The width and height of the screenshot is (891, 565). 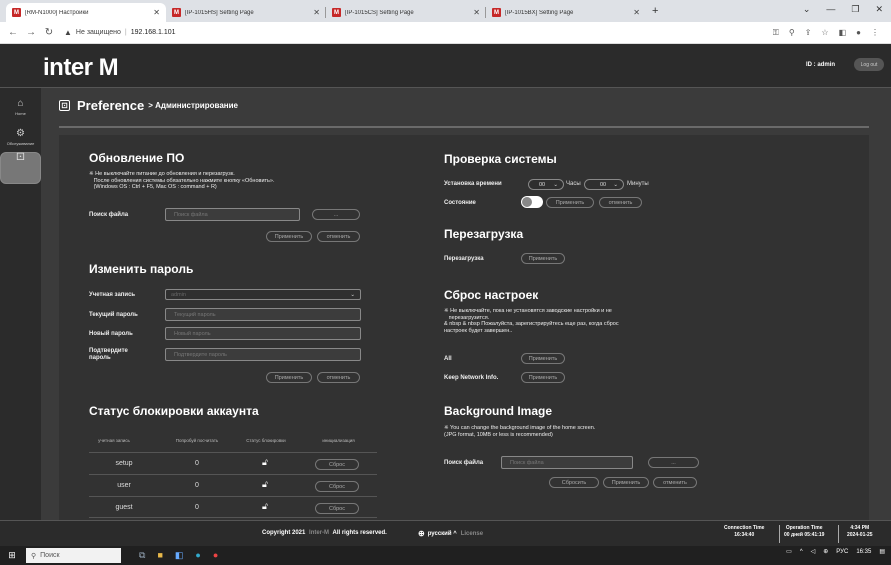 What do you see at coordinates (20, 137) in the screenshot?
I see `sidebar-item-maintenance: ⚙ Обслуживание` at bounding box center [20, 137].